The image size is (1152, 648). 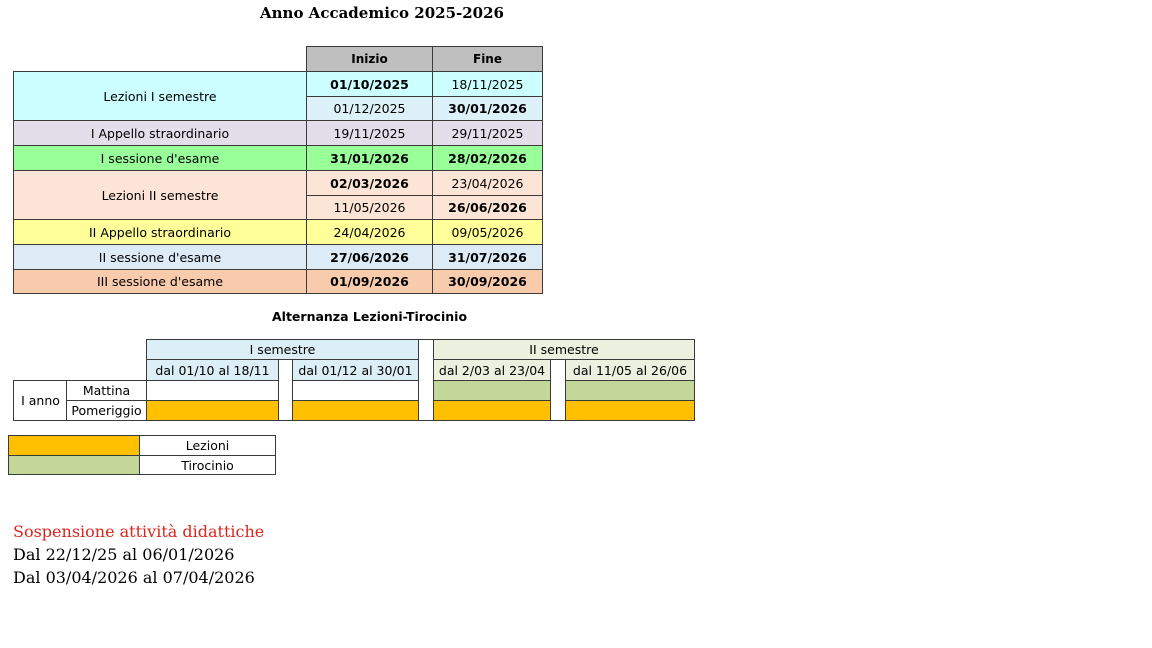 I want to click on morning-label: Mattina, so click(x=106, y=390).